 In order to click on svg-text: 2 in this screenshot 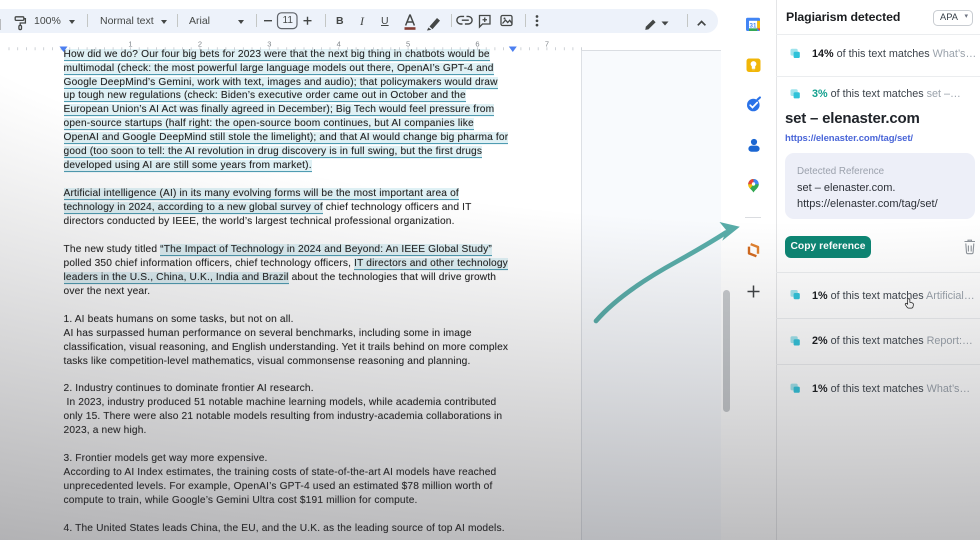, I will do `click(200, 44)`.